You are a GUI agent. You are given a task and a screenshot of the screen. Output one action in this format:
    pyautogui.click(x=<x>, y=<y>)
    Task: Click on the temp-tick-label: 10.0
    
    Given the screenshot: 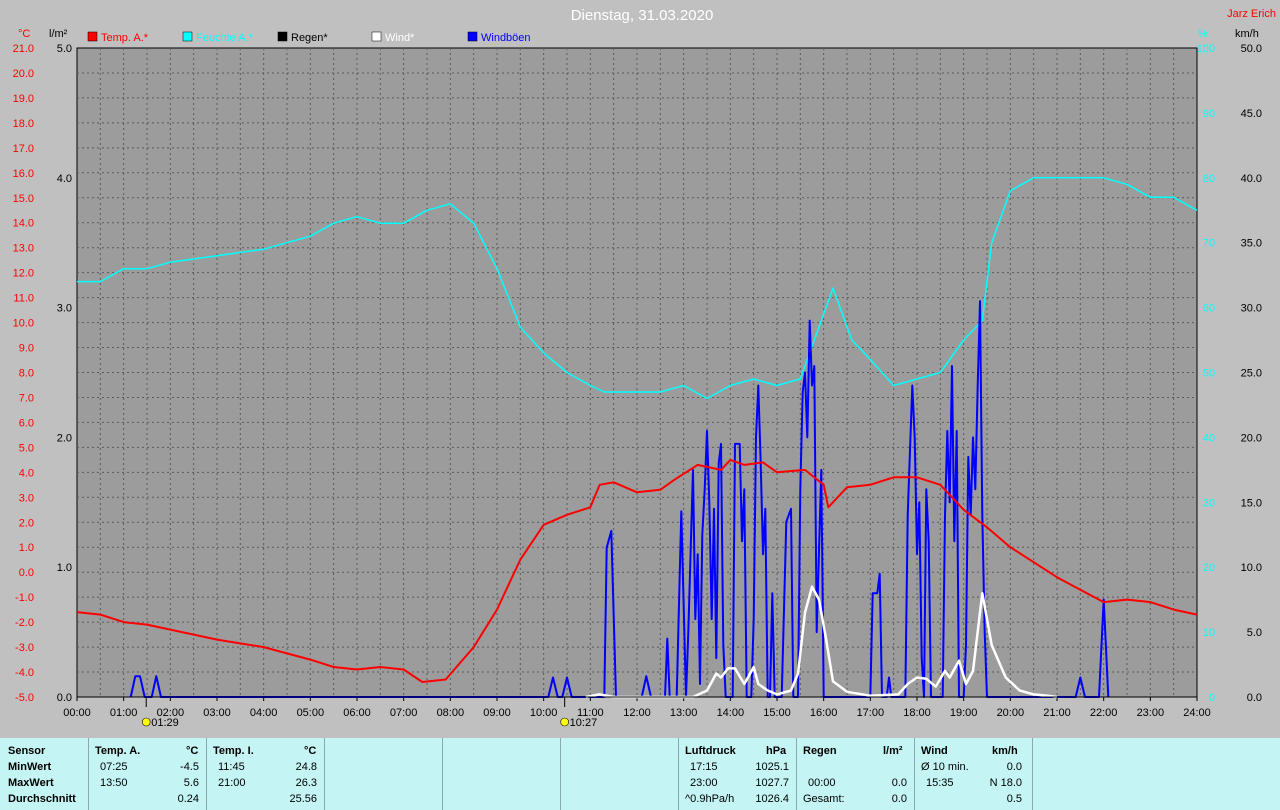 What is the action you would take?
    pyautogui.click(x=23, y=324)
    